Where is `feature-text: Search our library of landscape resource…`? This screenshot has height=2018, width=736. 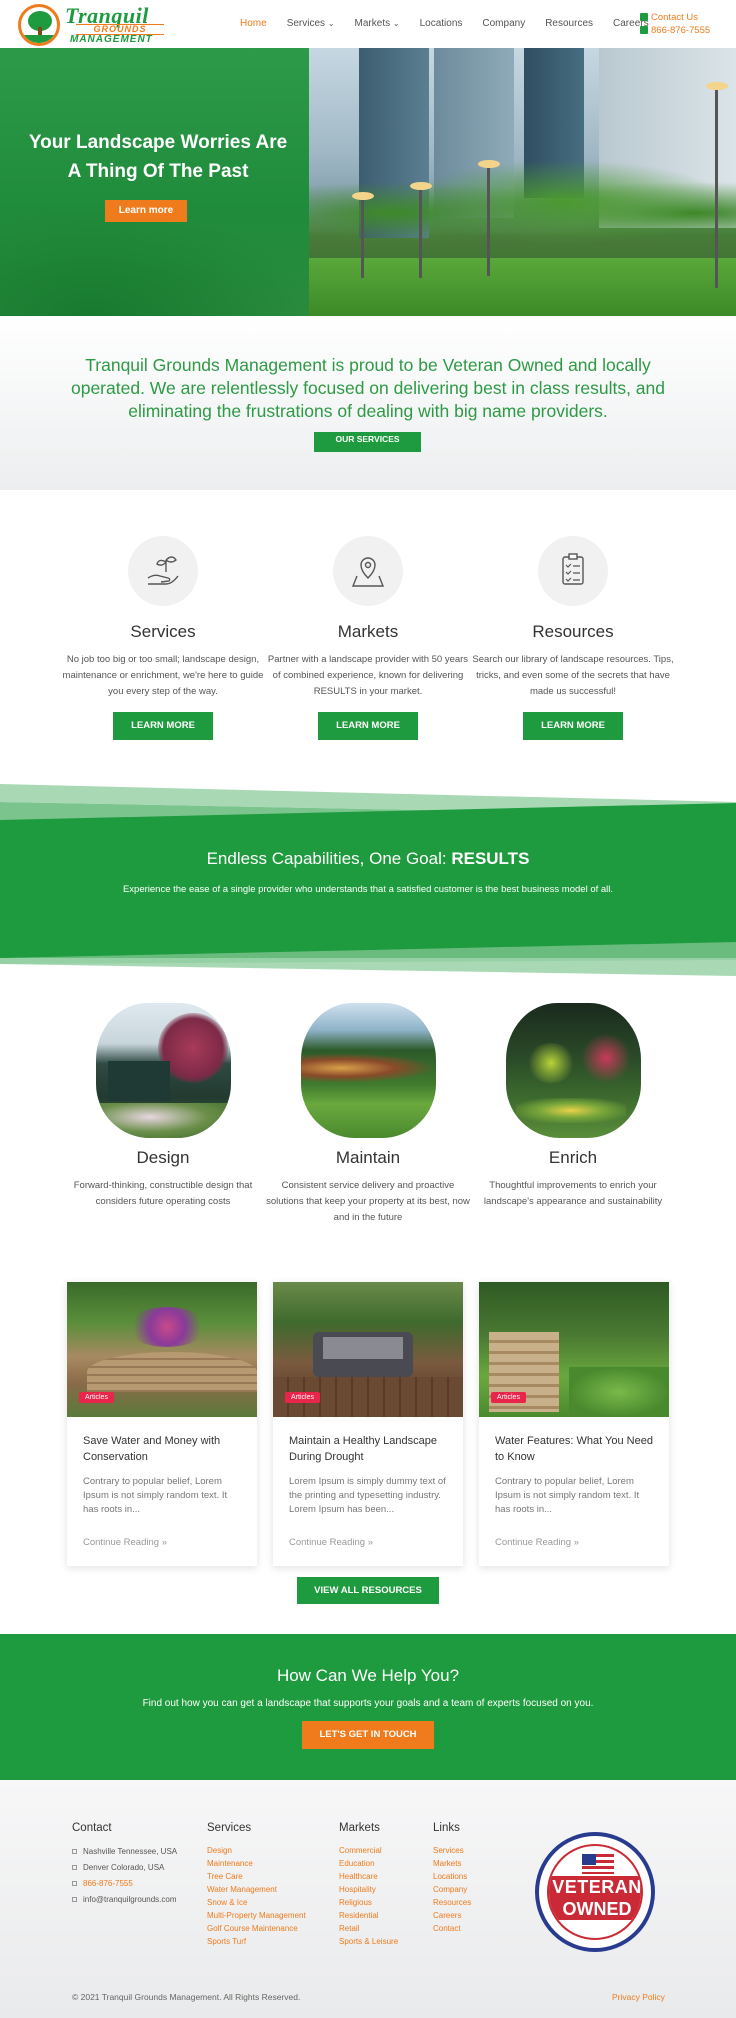 feature-text: Search our library of landscape resource… is located at coordinates (573, 675).